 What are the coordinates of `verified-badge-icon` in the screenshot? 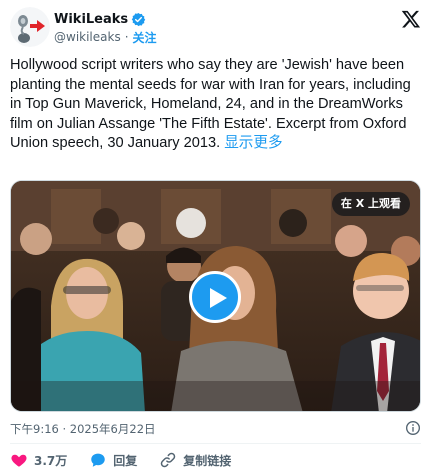 It's located at (138, 19).